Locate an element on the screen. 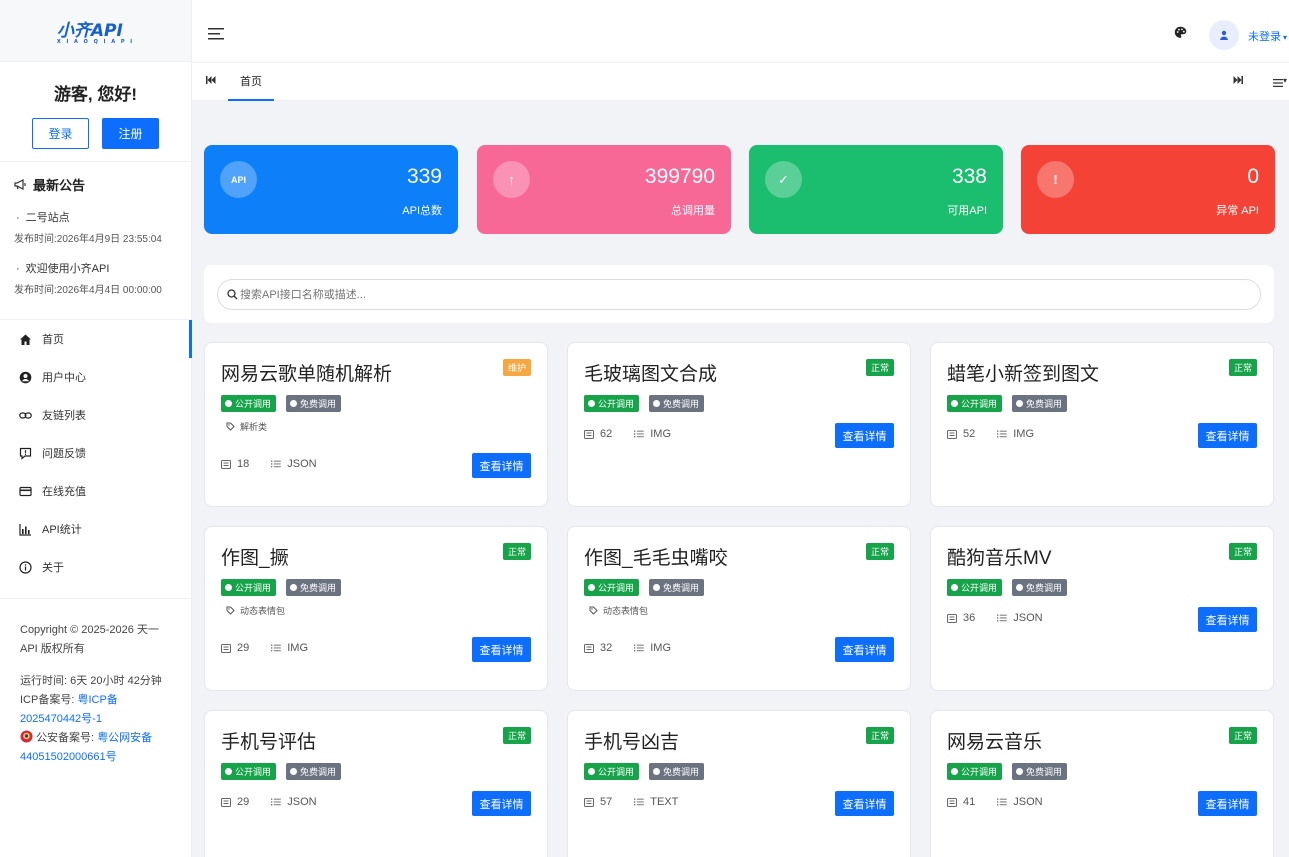 The image size is (1289, 857). api-card-meta: 29 JSON is located at coordinates (269, 802).